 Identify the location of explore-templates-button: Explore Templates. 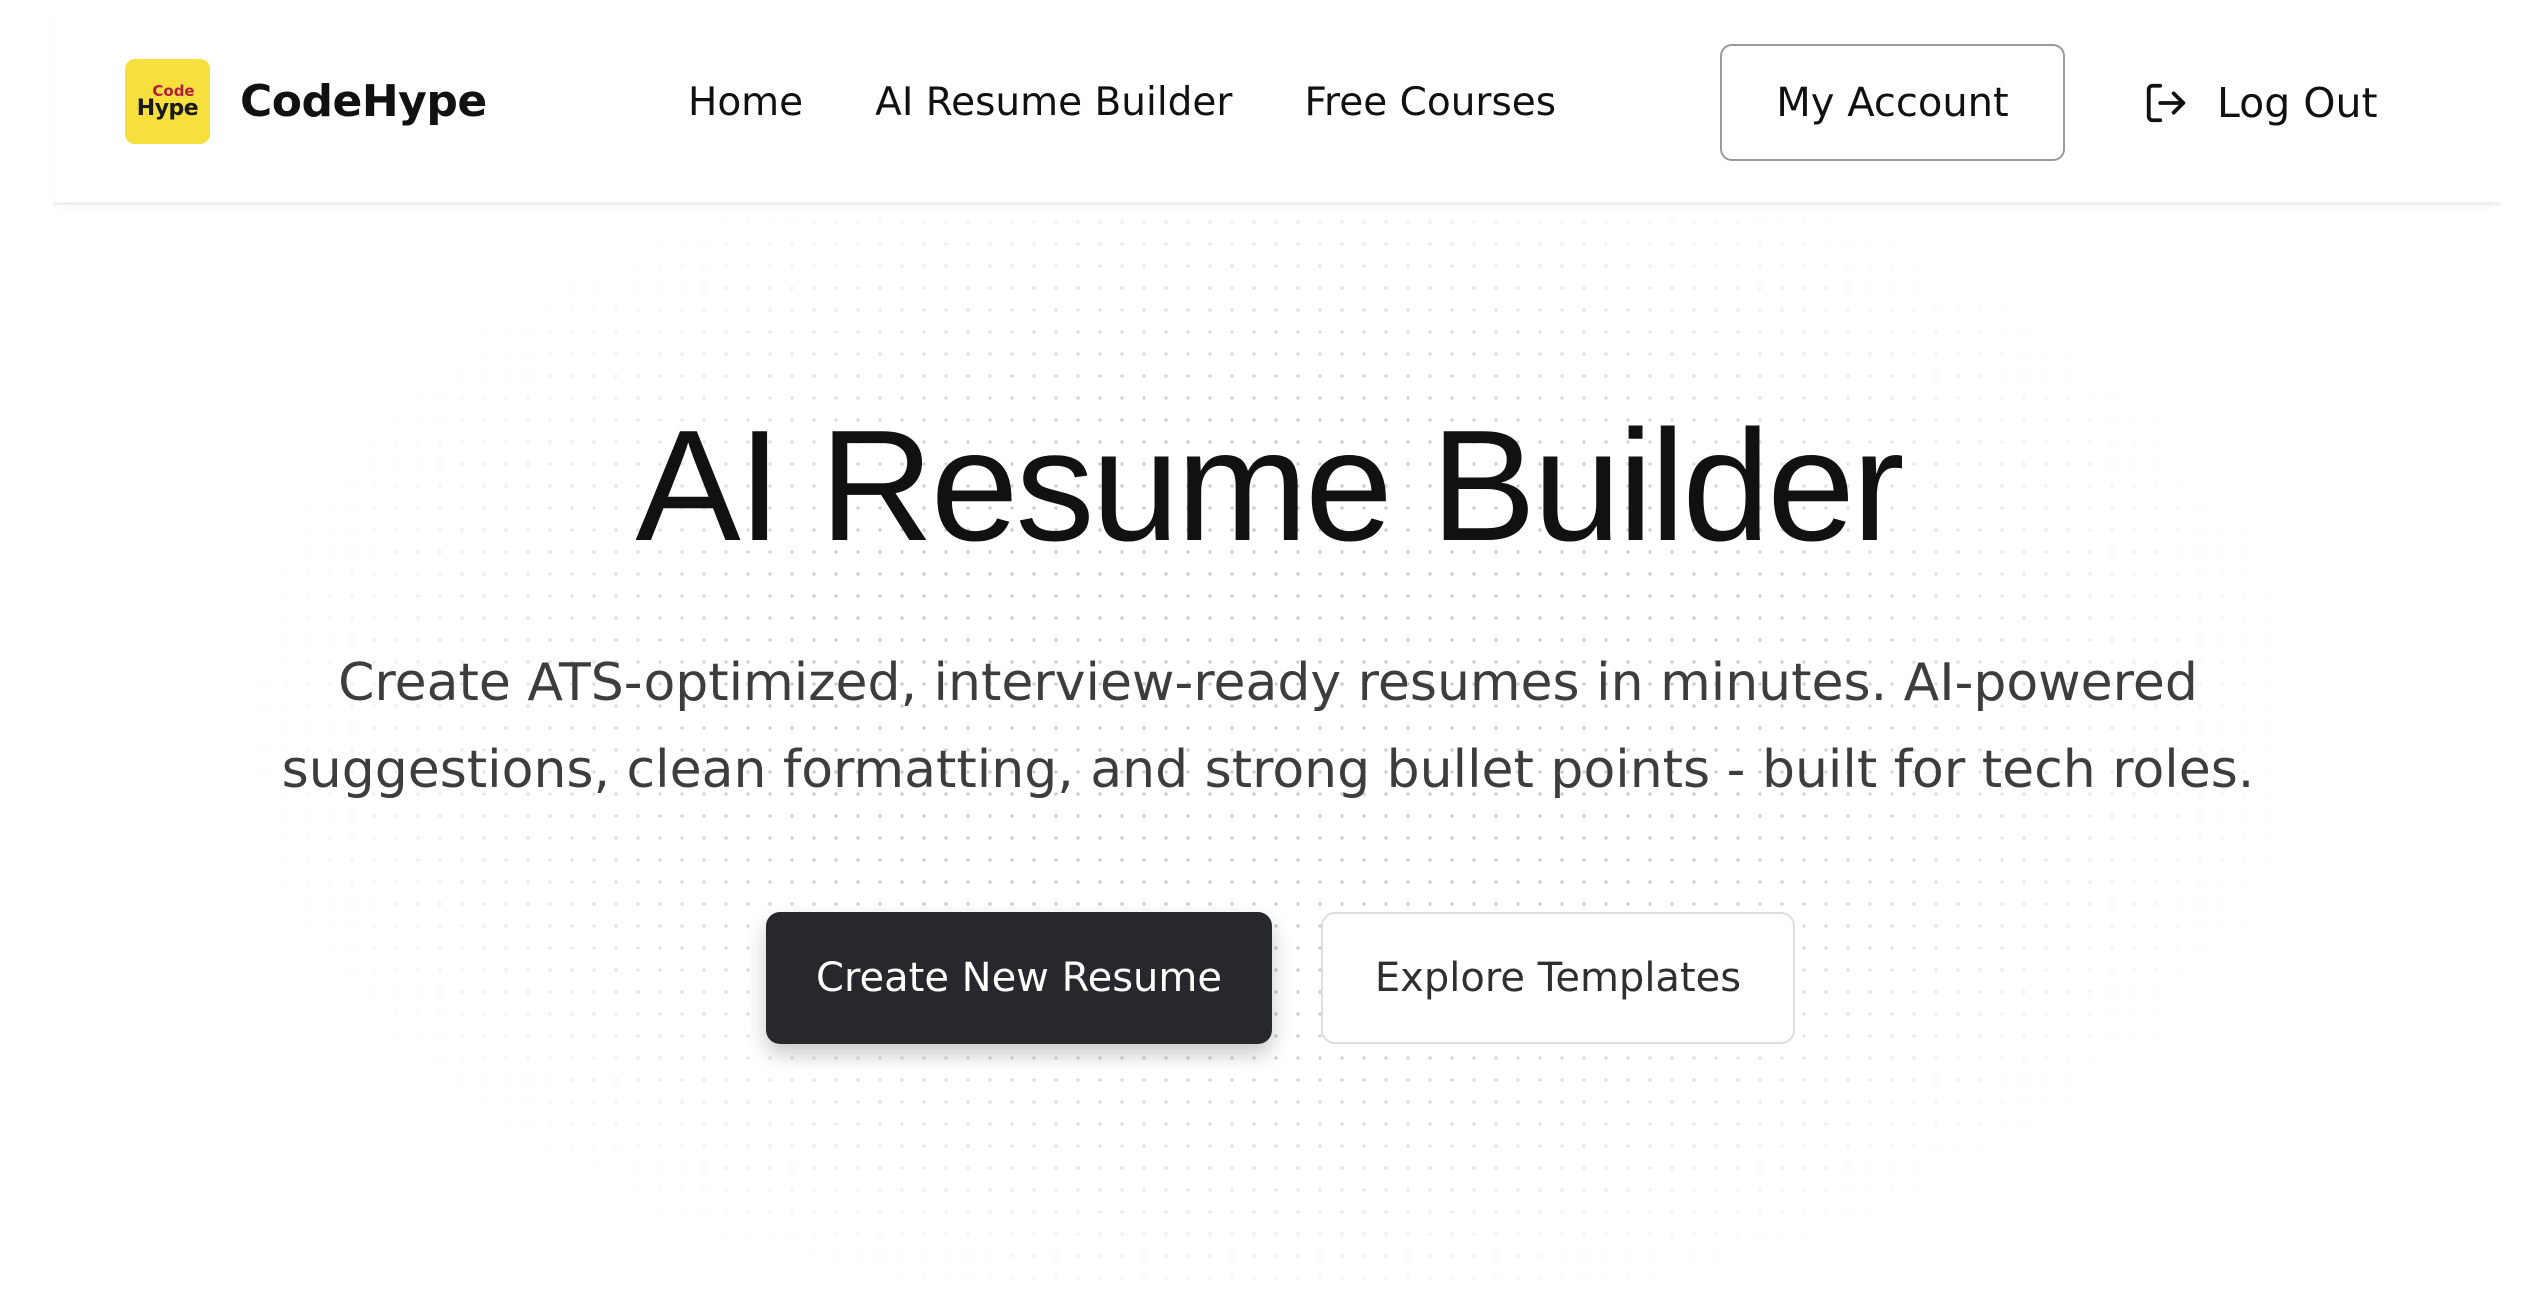
(1558, 978).